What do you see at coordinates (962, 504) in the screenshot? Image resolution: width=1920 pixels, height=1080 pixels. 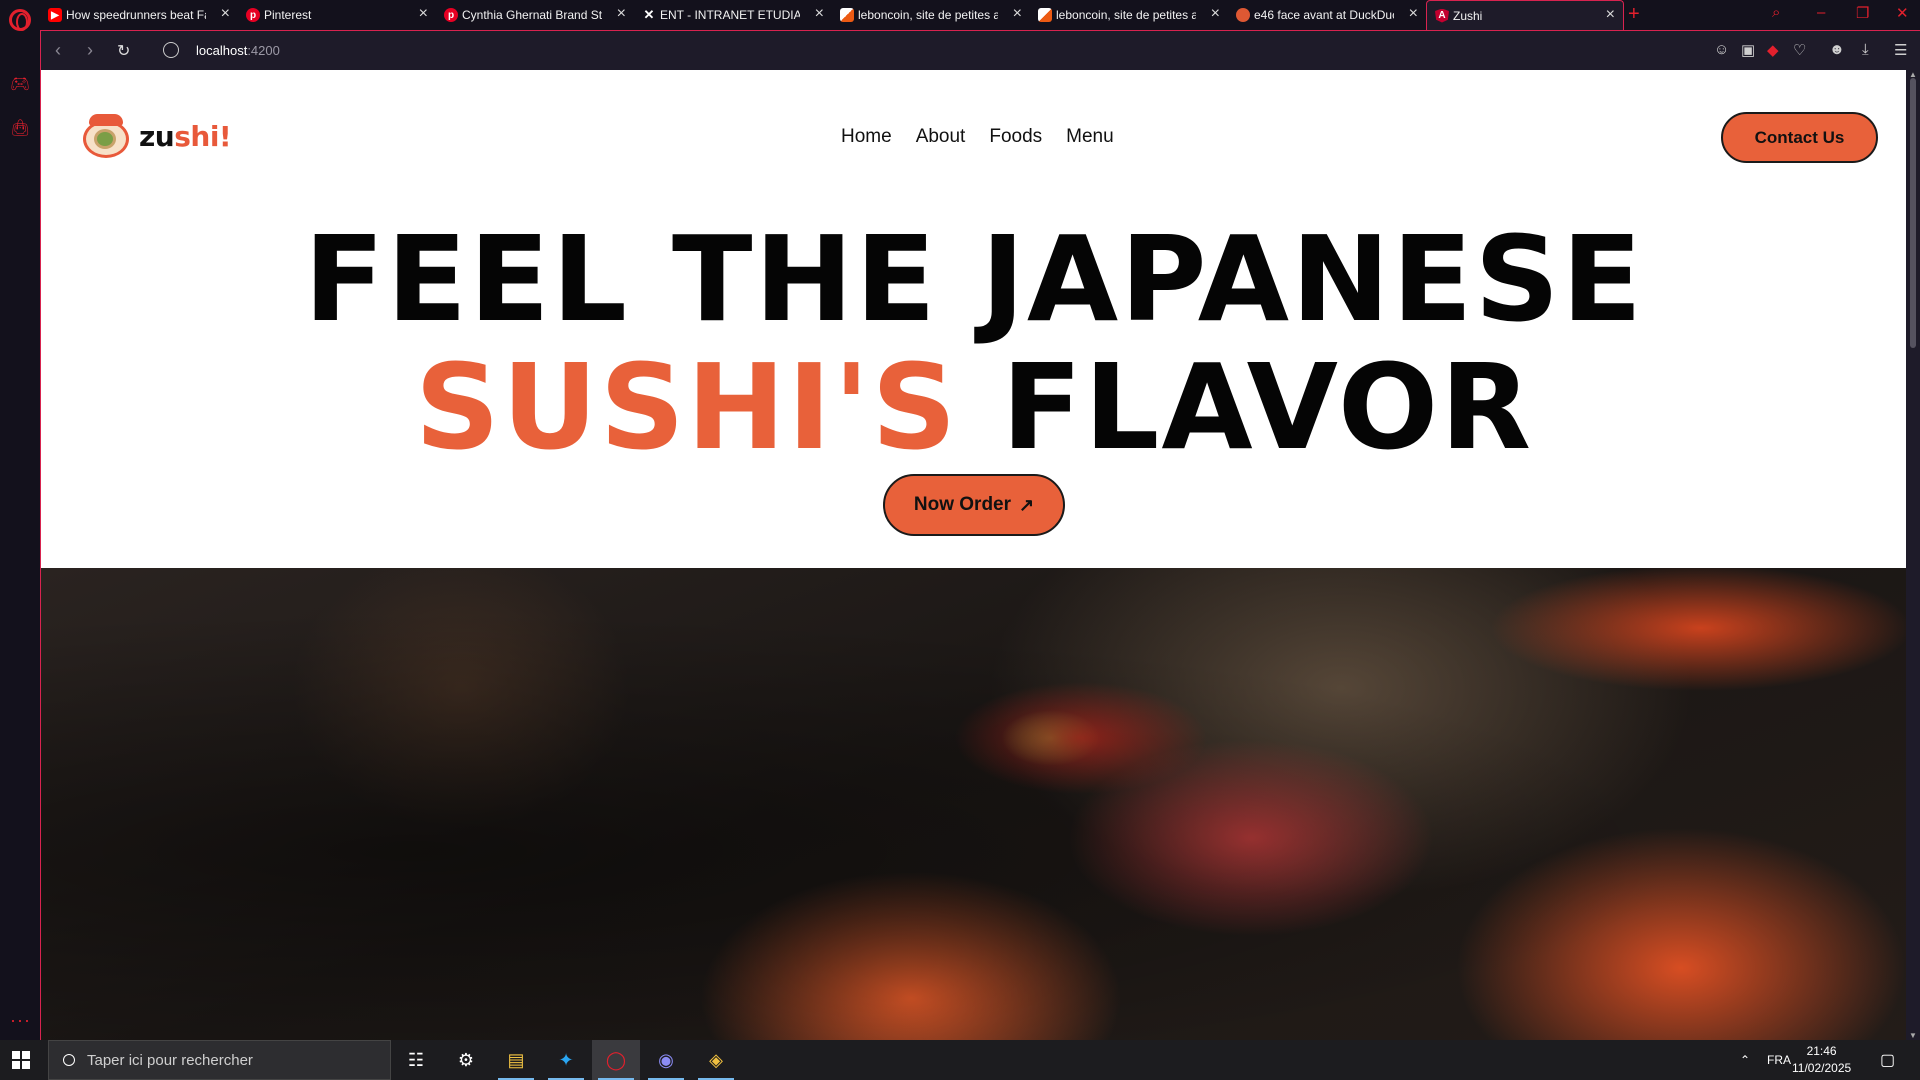 I see `now-order-label: Now Order` at bounding box center [962, 504].